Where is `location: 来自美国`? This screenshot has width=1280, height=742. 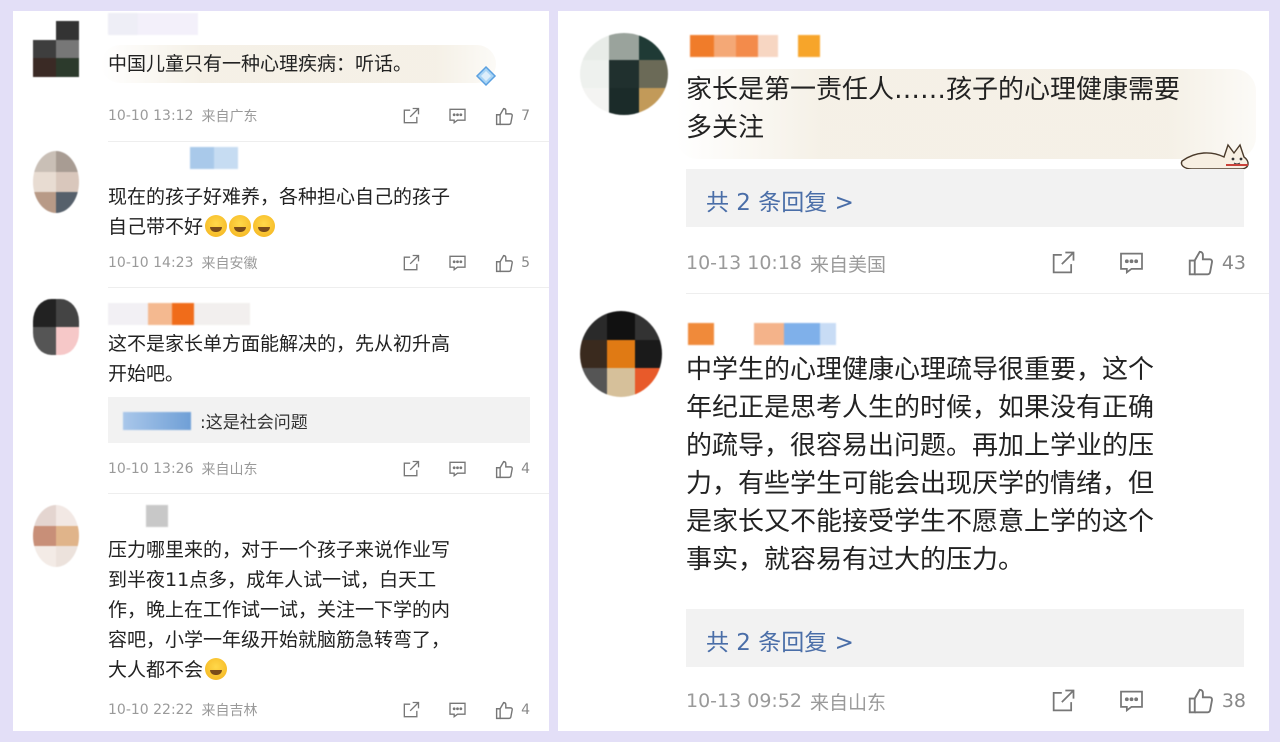 location: 来自美国 is located at coordinates (848, 264).